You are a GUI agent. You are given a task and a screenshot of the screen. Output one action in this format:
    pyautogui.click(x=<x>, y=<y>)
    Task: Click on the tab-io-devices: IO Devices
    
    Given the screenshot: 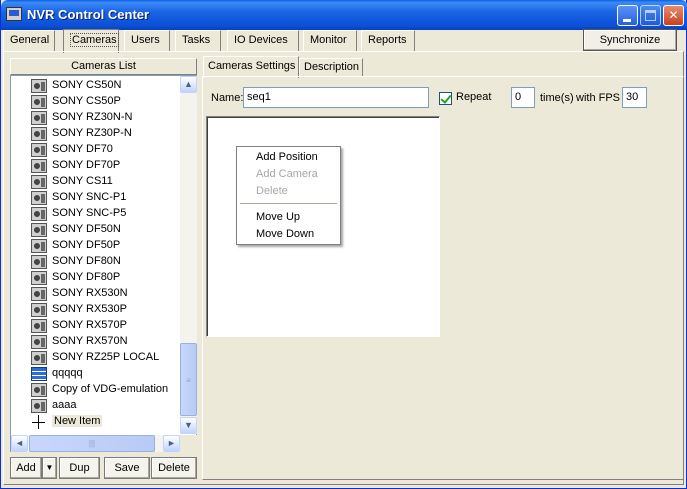 What is the action you would take?
    pyautogui.click(x=263, y=40)
    